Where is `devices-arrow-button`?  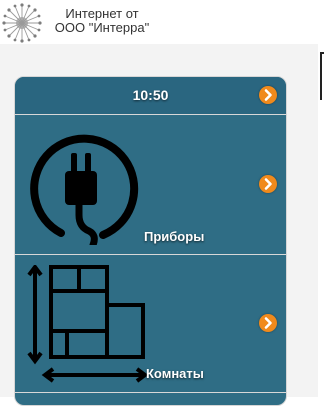
devices-arrow-button is located at coordinates (268, 184).